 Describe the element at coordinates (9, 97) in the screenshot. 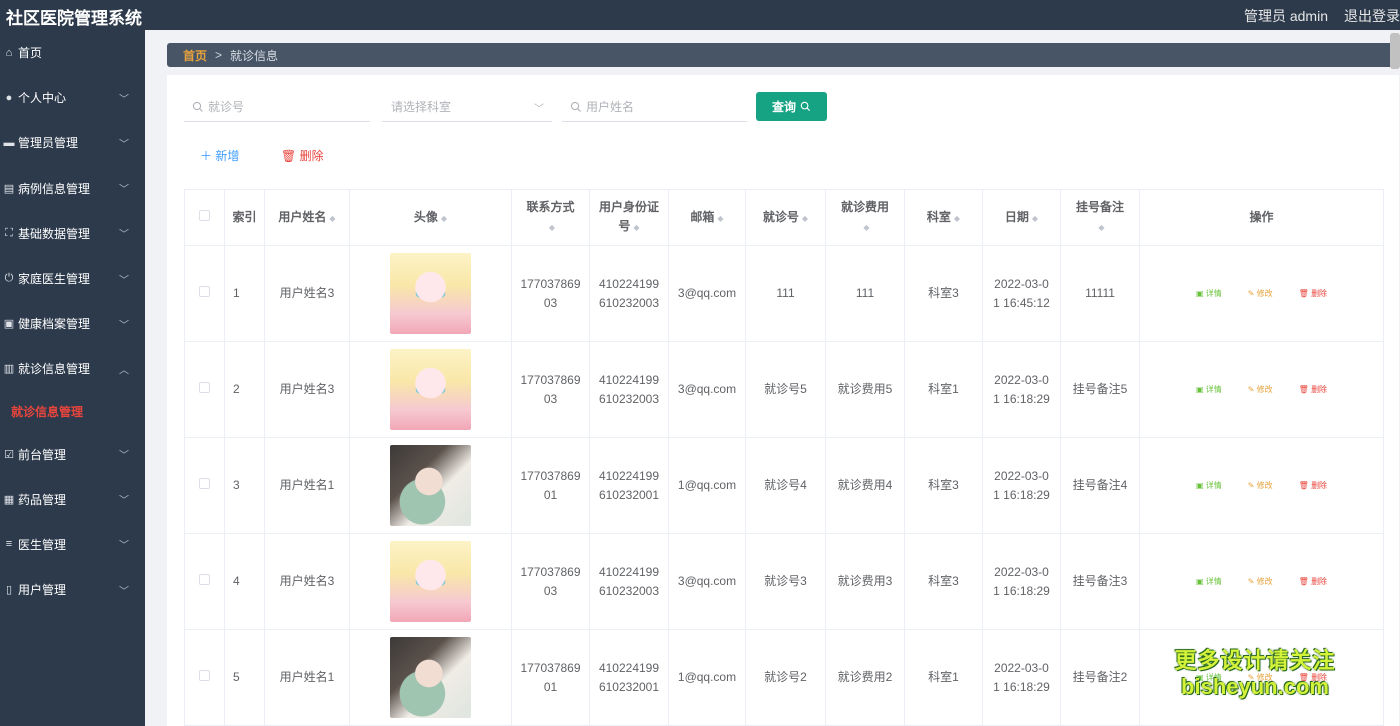

I see `user-icon: ●` at that location.